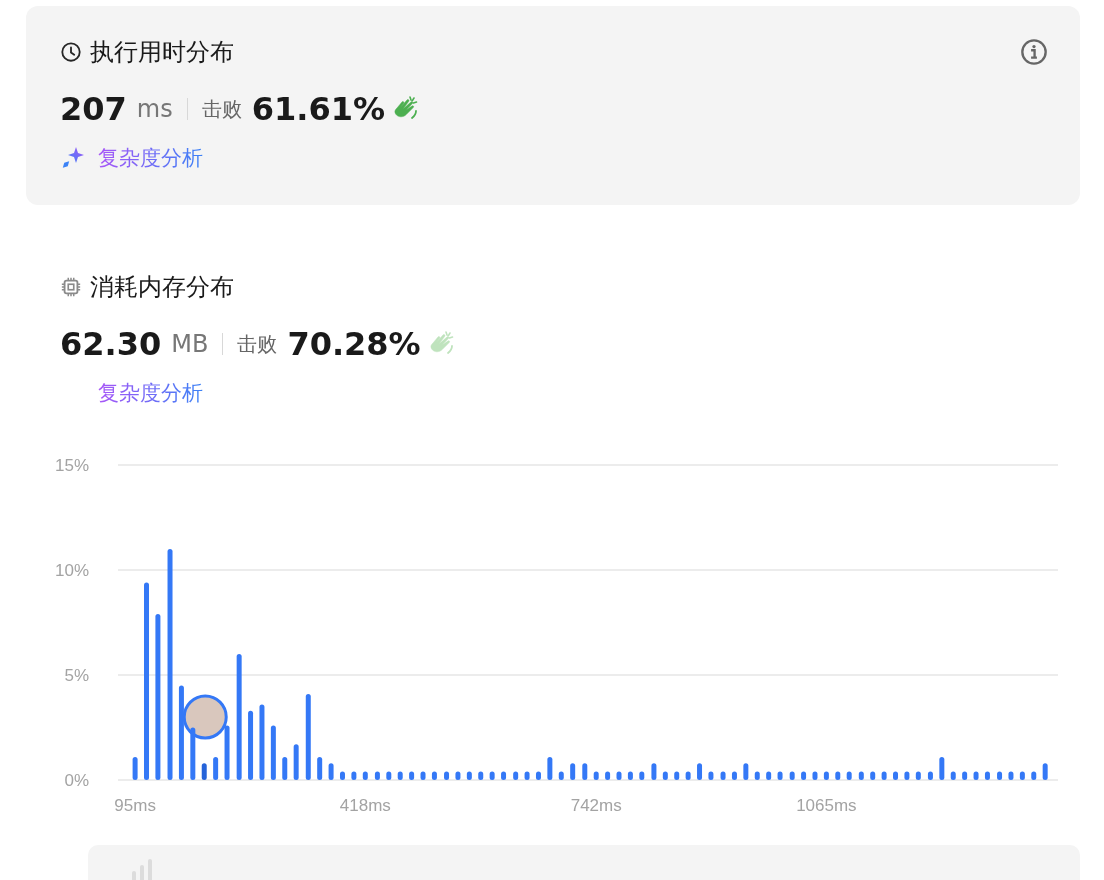 Image resolution: width=1104 pixels, height=880 pixels. Describe the element at coordinates (354, 344) in the screenshot. I see `beats-percent: 70.28%` at that location.